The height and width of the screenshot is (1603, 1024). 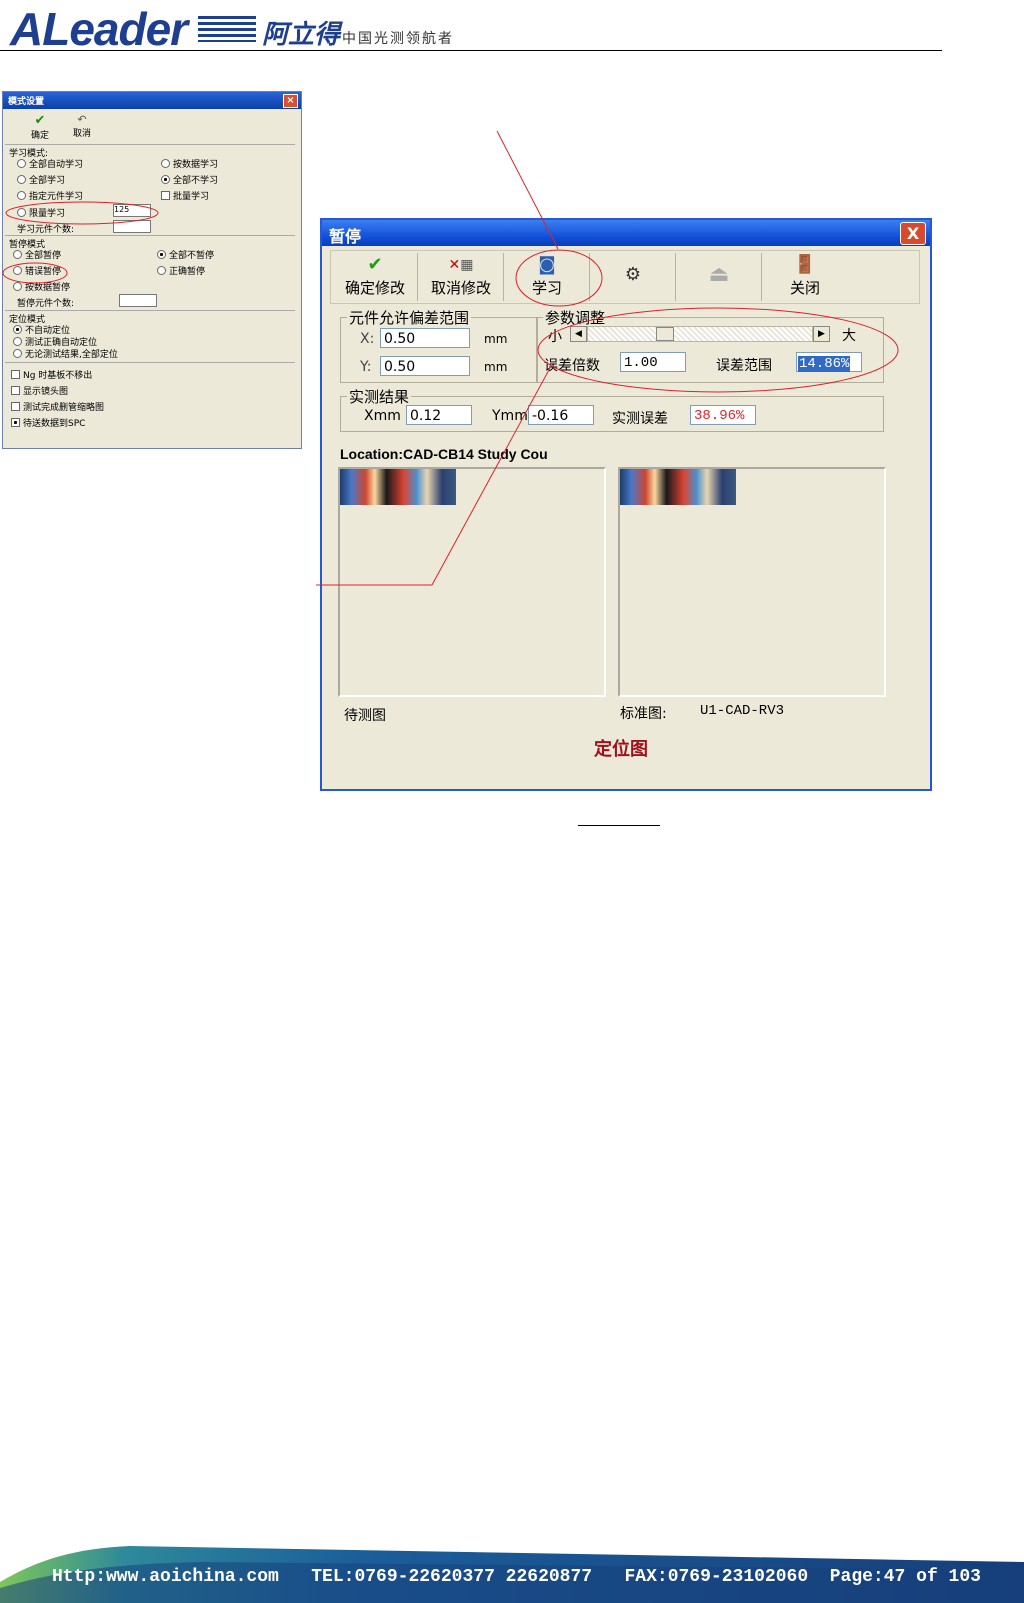 I want to click on mode-close-button: ×, so click(x=290, y=101).